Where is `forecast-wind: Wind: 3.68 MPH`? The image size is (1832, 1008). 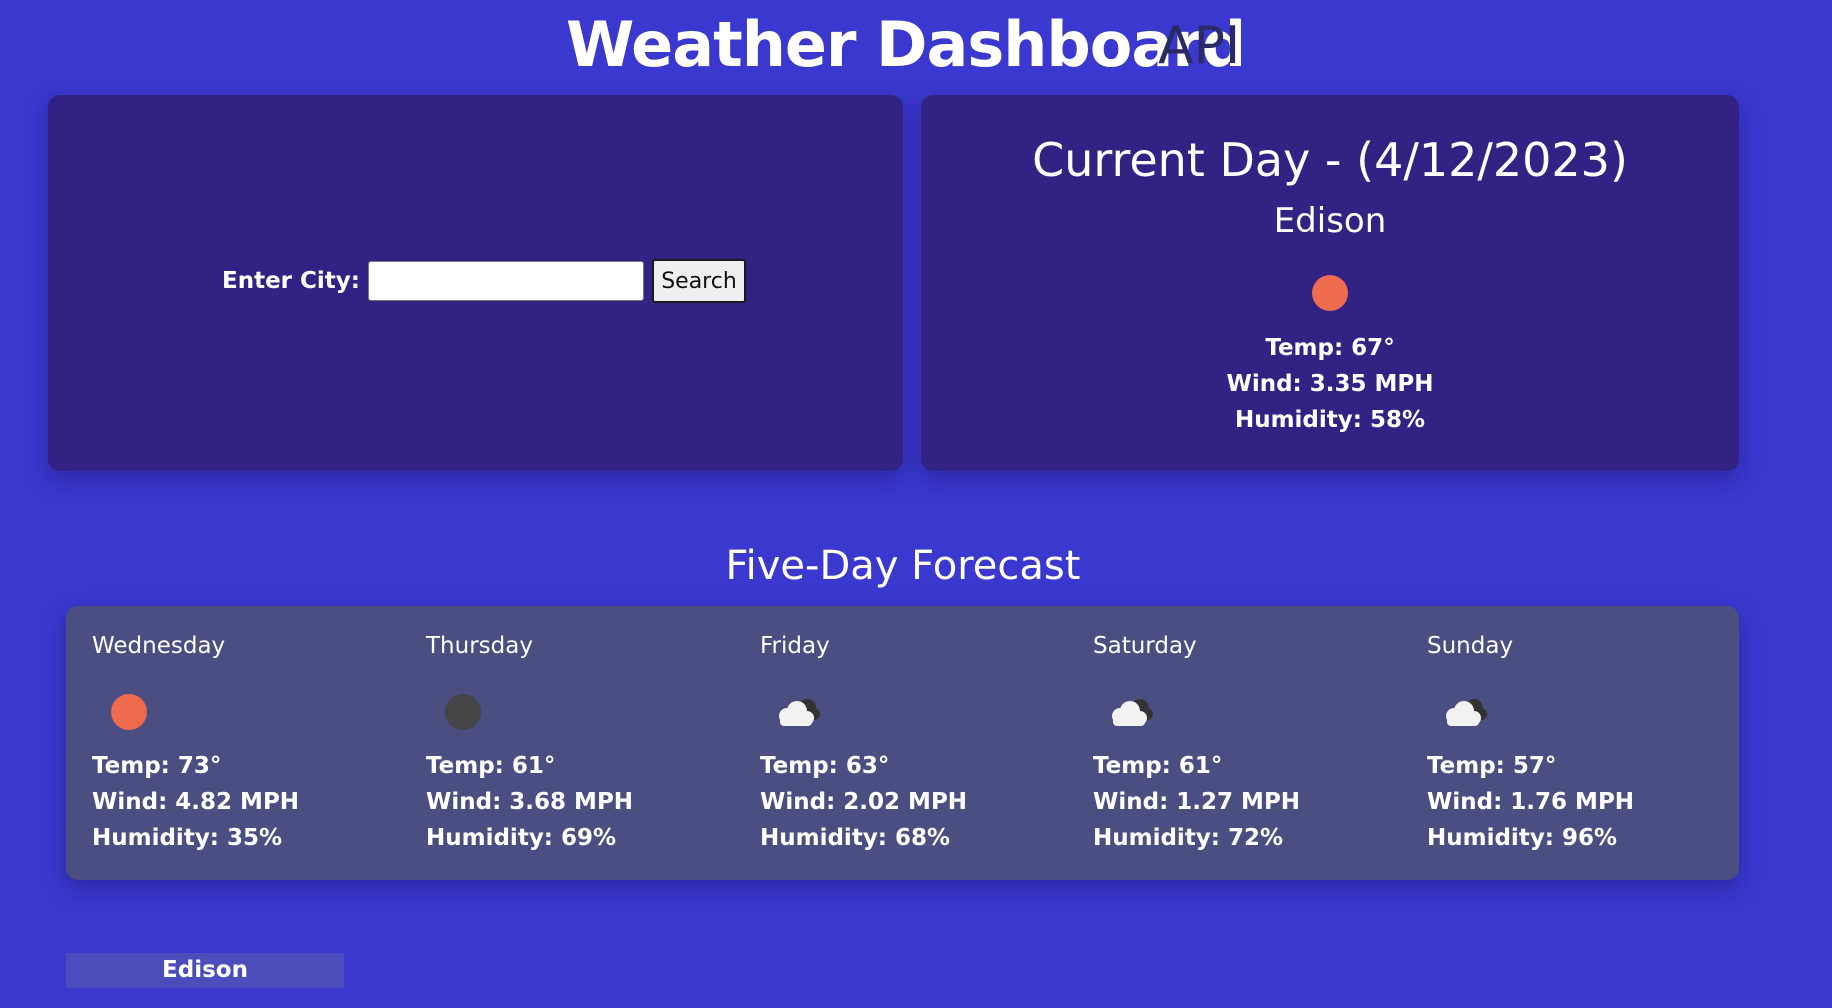 forecast-wind: Wind: 3.68 MPH is located at coordinates (530, 802).